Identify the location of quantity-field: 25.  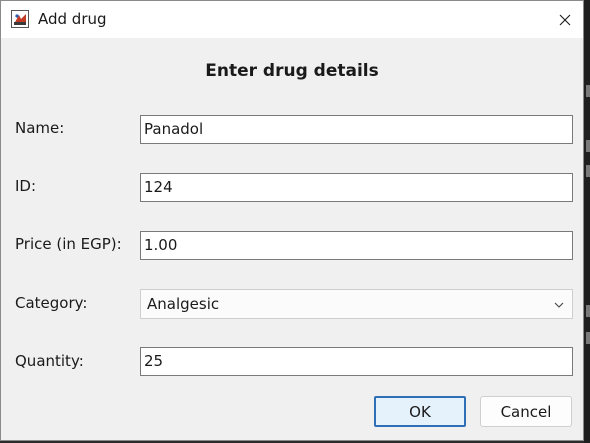
(356, 361).